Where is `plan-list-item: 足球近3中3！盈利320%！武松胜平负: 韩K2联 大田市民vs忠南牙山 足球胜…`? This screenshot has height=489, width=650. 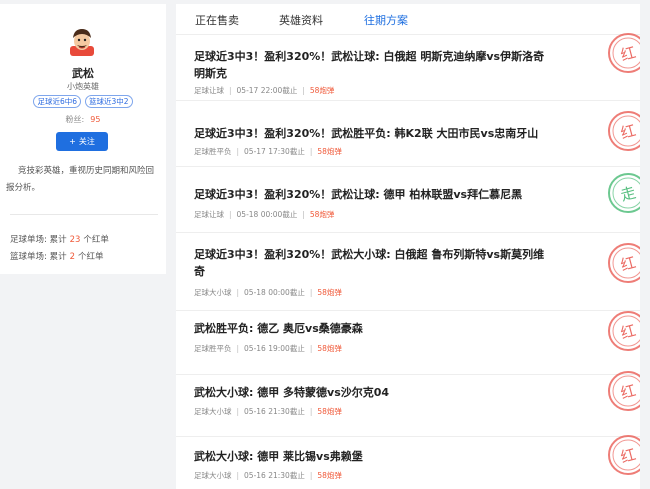
plan-list-item: 足球近3中3！盈利320%！武松胜平负: 韩K2联 大田市民vs忠南牙山 足球胜… is located at coordinates (408, 134).